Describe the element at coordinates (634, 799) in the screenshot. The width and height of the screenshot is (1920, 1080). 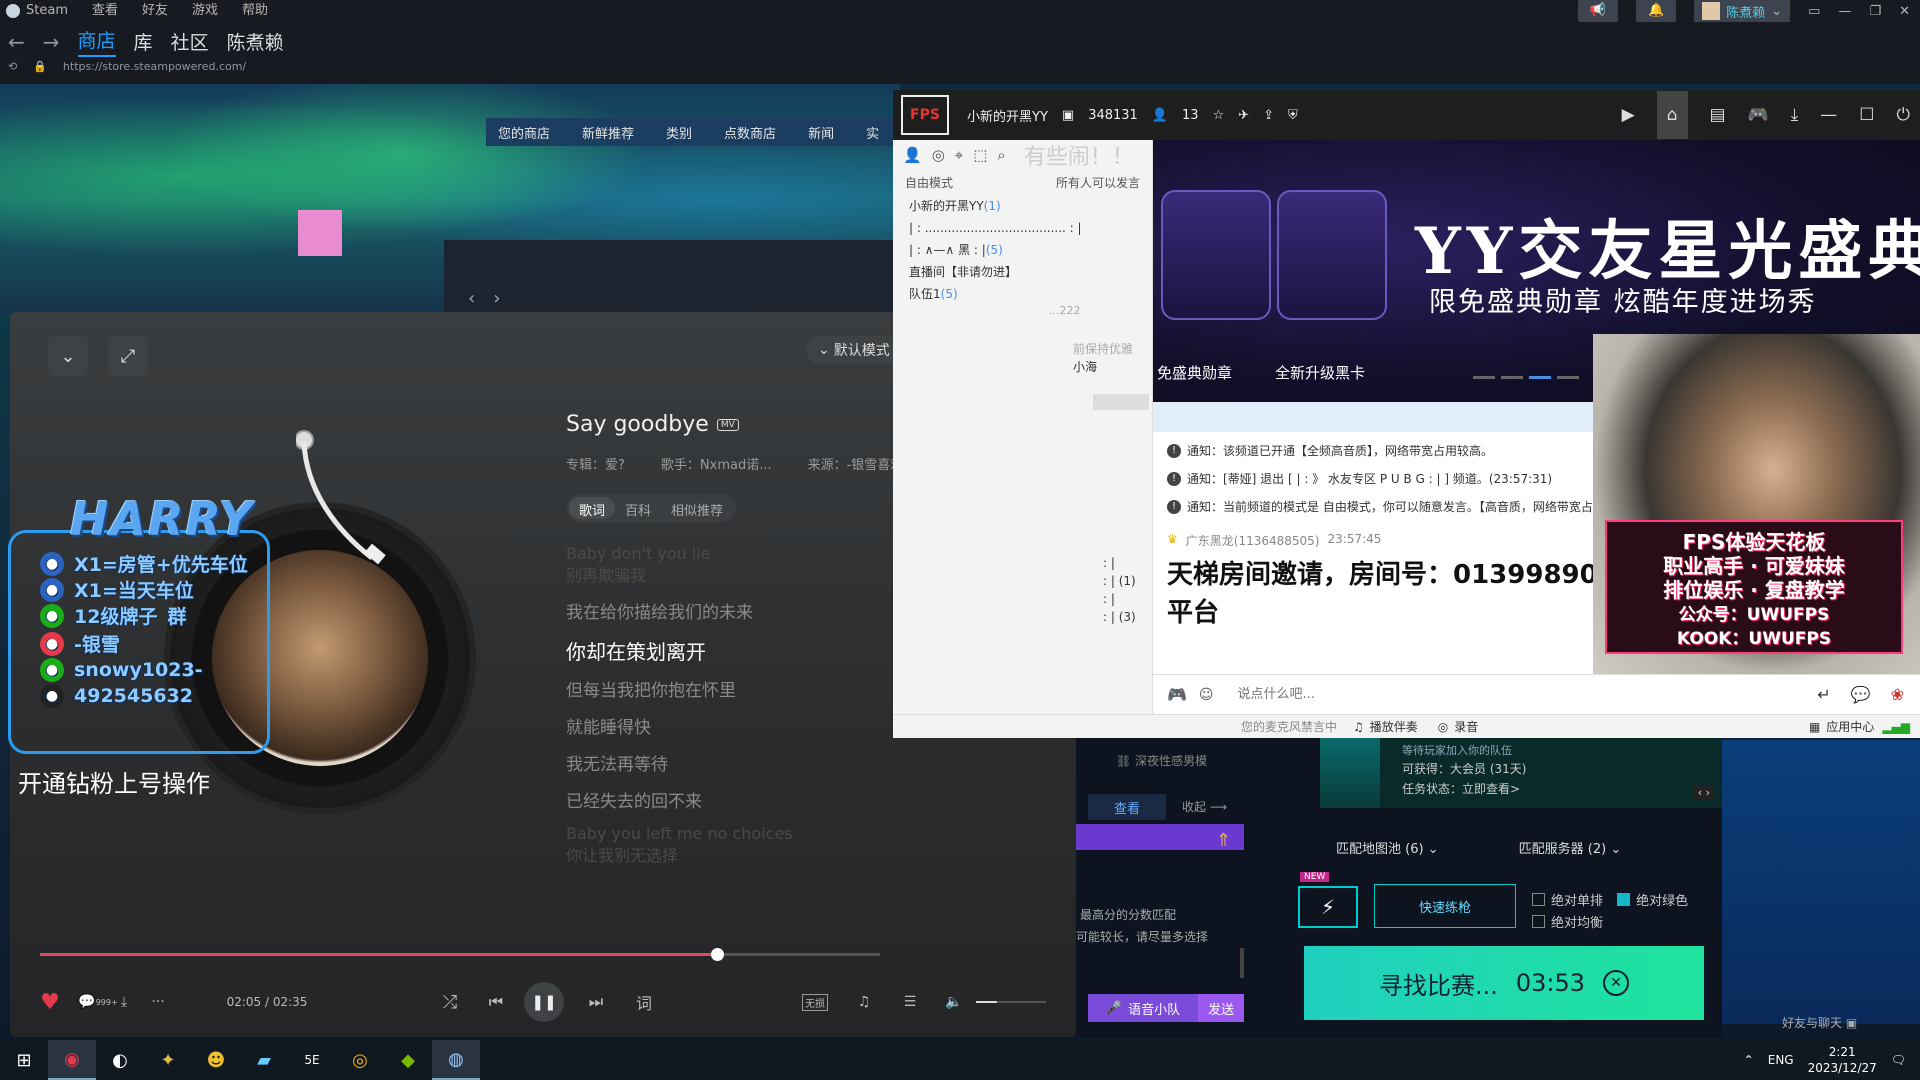
I see `lyric-line: 已经失去的回不来` at that location.